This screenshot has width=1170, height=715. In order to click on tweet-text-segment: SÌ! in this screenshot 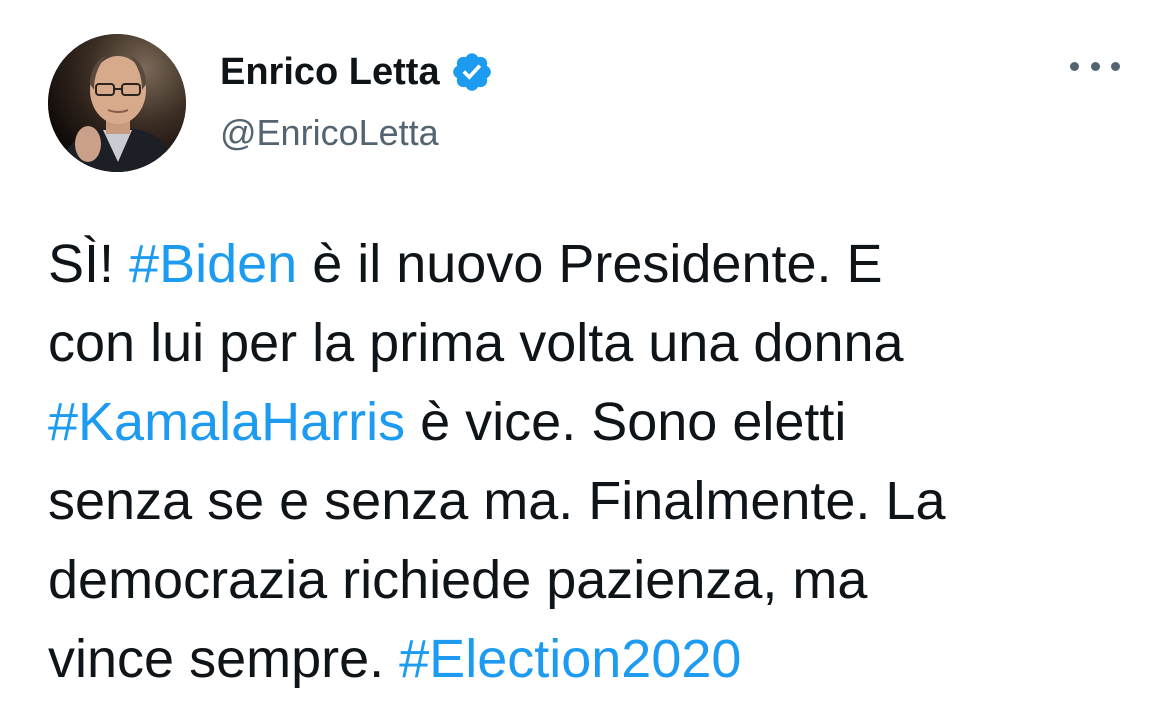, I will do `click(89, 264)`.